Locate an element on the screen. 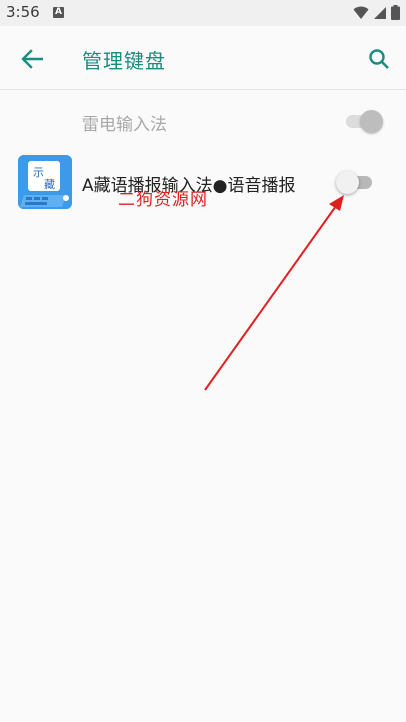 The height and width of the screenshot is (722, 406). search-button is located at coordinates (379, 59).